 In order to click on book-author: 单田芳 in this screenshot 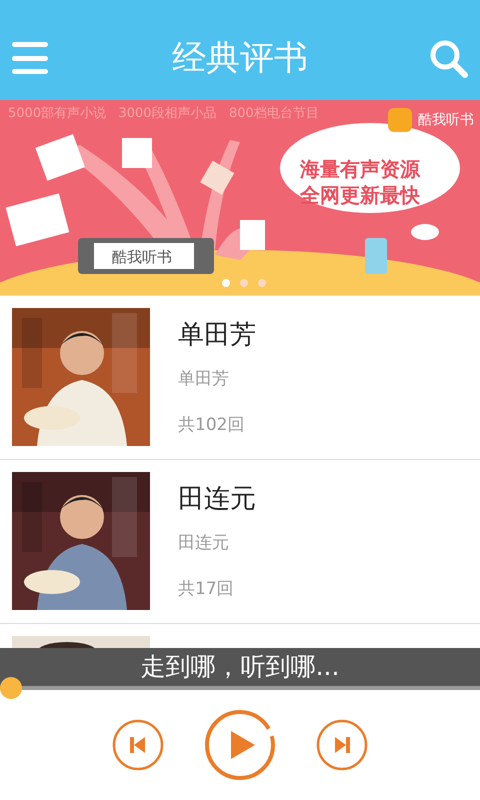, I will do `click(204, 379)`.